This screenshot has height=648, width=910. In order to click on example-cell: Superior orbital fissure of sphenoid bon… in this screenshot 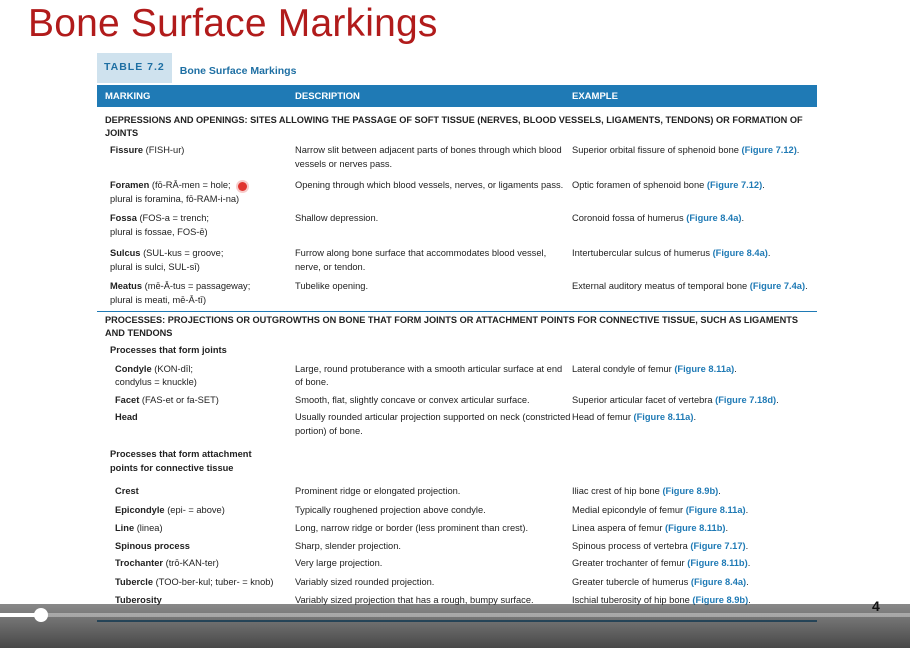, I will do `click(694, 157)`.